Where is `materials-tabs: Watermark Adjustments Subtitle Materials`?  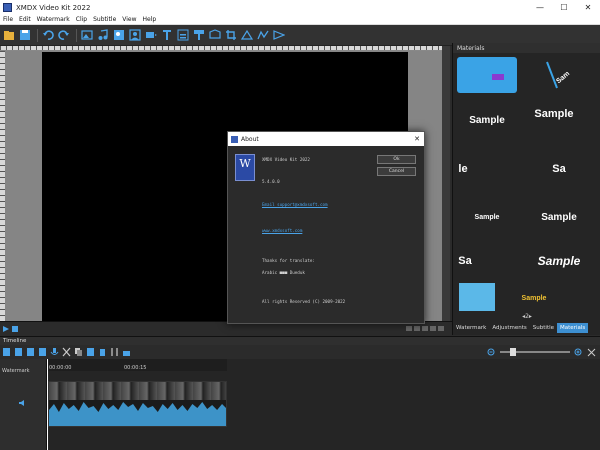 materials-tabs: Watermark Adjustments Subtitle Materials is located at coordinates (526, 328).